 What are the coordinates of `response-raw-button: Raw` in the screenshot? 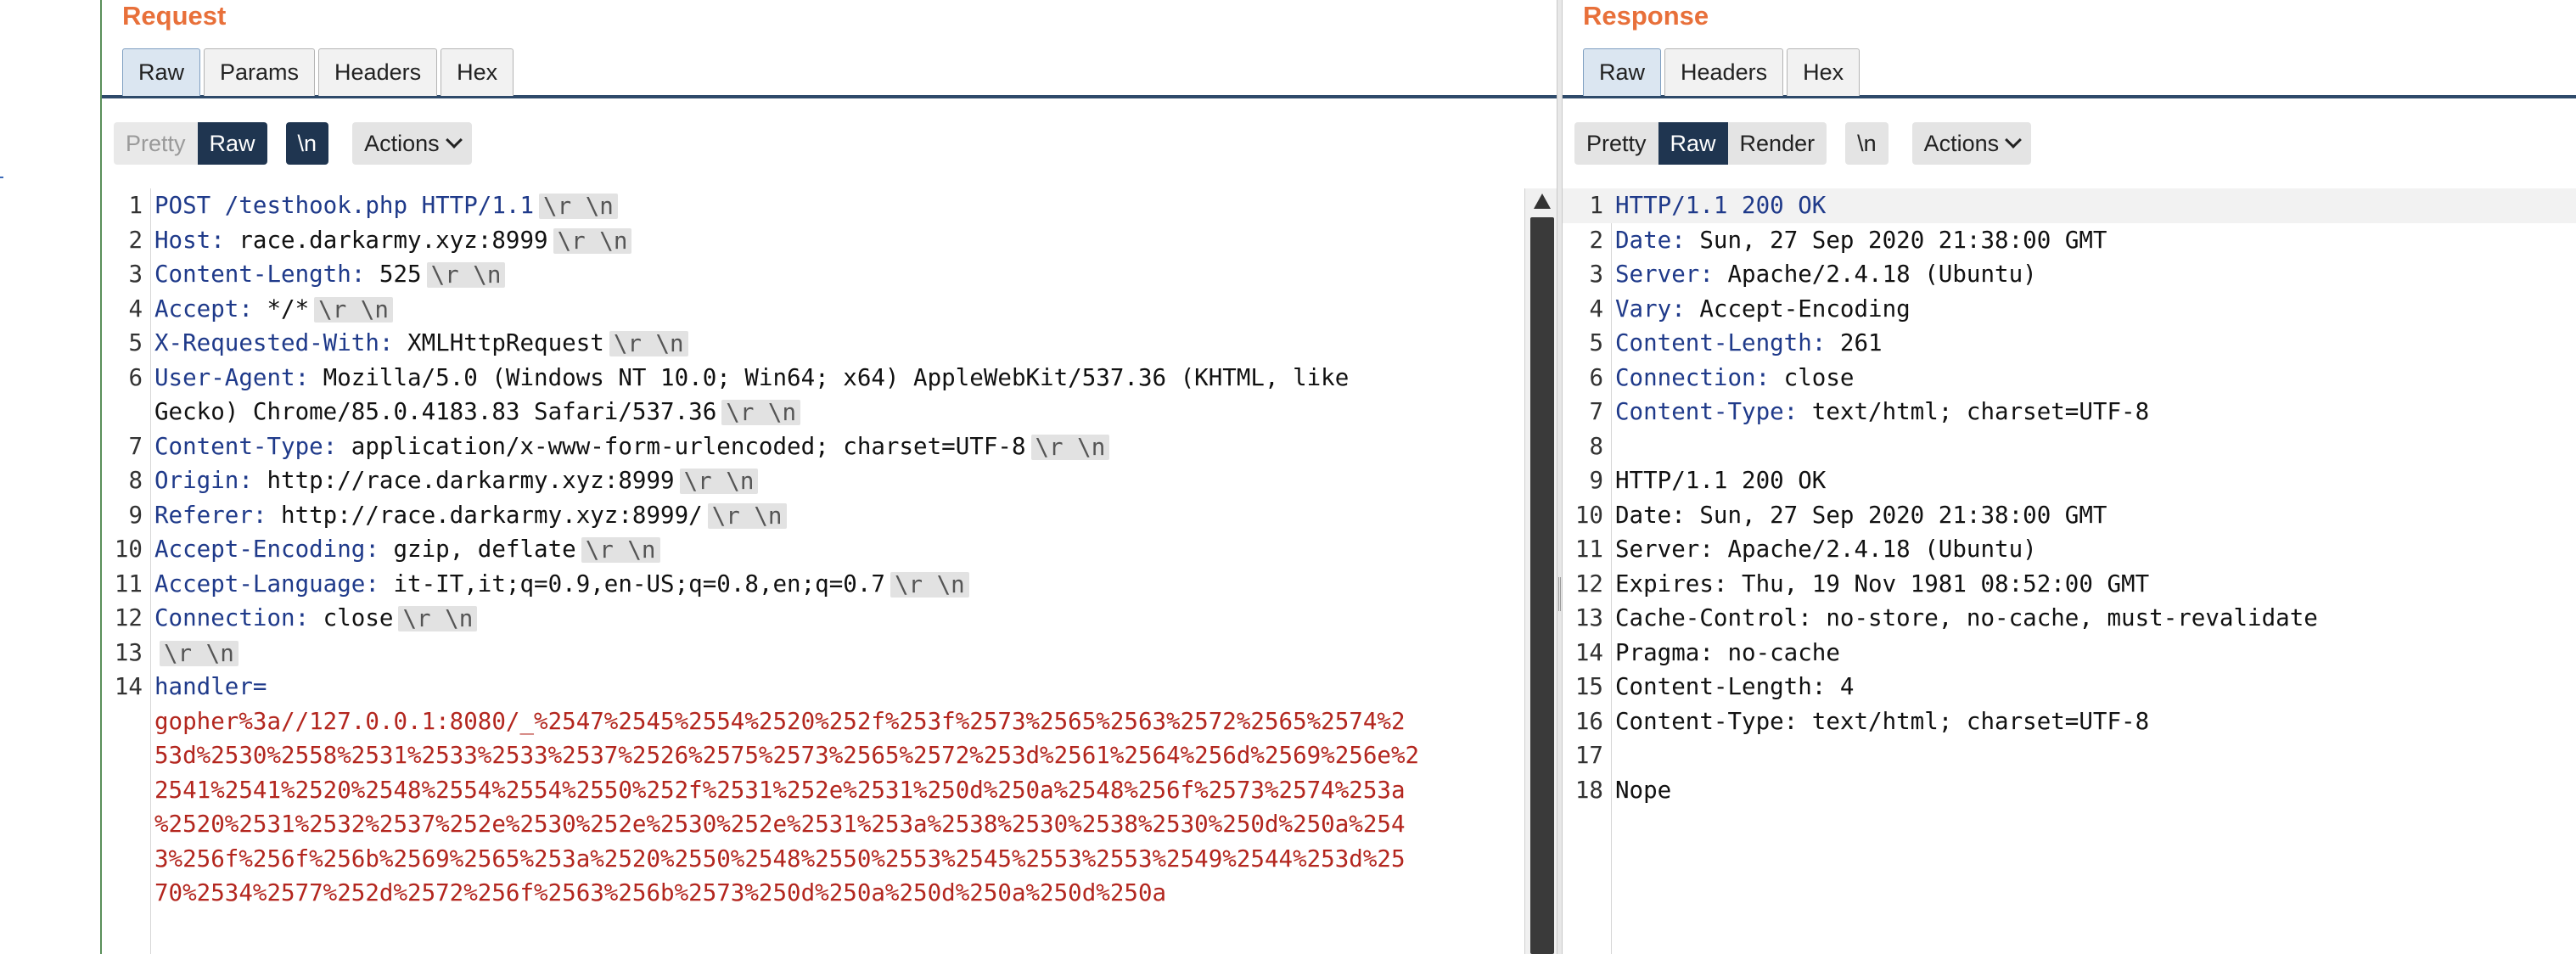 It's located at (1693, 143).